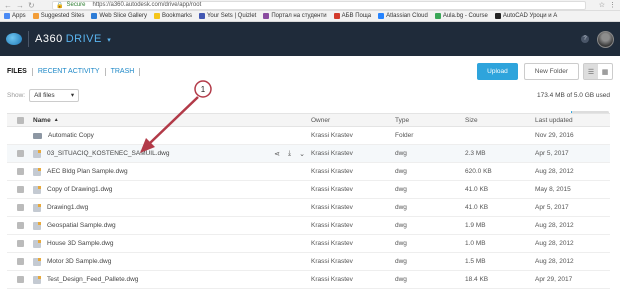 The image size is (620, 297). What do you see at coordinates (8, 5) in the screenshot?
I see `back-icon: ←` at bounding box center [8, 5].